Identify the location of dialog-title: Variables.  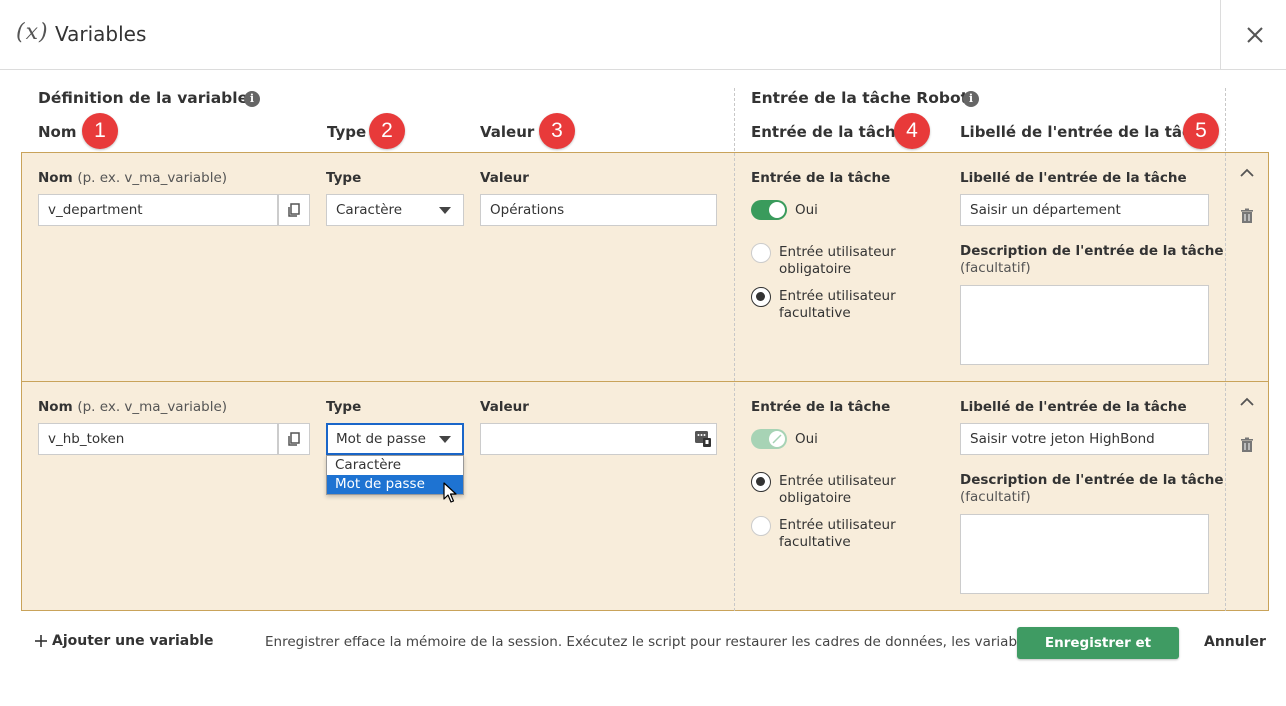
(101, 34).